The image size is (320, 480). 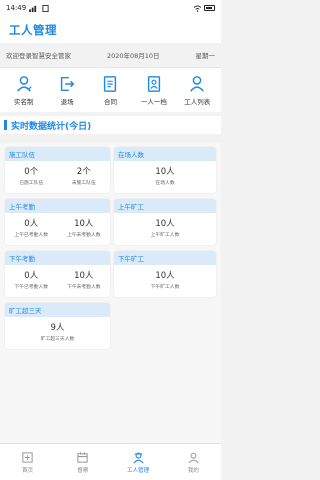 What do you see at coordinates (209, 8) in the screenshot?
I see `battery-icon` at bounding box center [209, 8].